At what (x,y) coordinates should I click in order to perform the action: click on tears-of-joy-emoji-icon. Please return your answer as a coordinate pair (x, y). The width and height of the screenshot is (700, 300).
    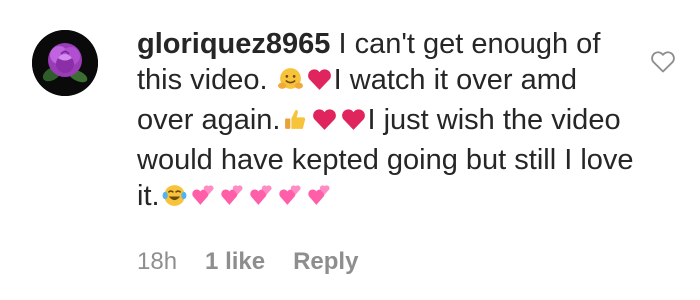
    Looking at the image, I should click on (174, 200).